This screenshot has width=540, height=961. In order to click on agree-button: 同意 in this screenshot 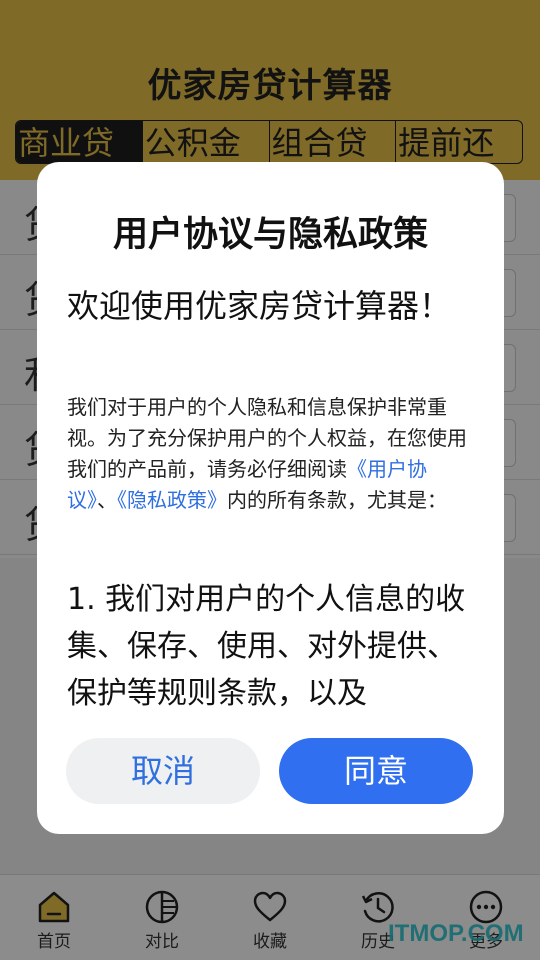, I will do `click(376, 771)`.